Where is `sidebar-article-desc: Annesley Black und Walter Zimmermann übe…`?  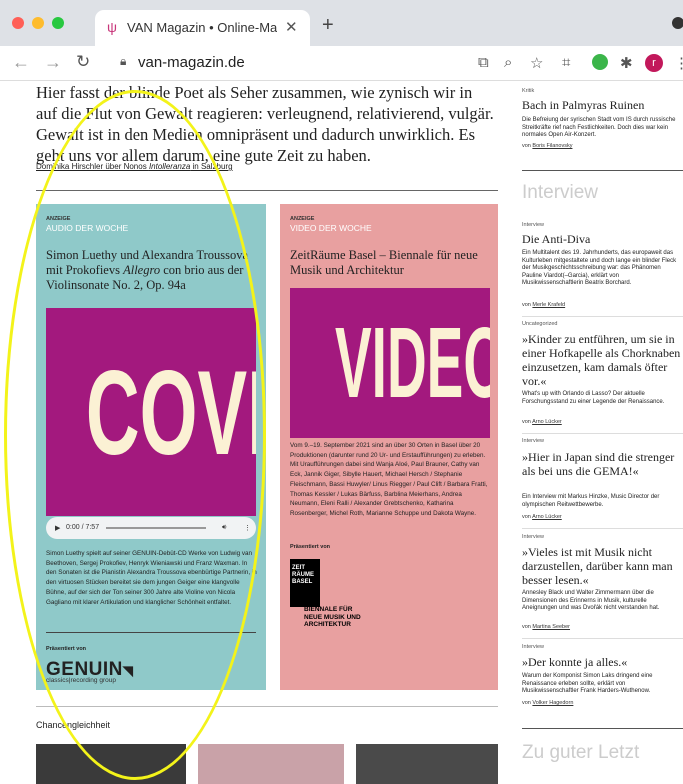
sidebar-article-desc: Annesley Black und Walter Zimmermann übe… is located at coordinates (591, 601).